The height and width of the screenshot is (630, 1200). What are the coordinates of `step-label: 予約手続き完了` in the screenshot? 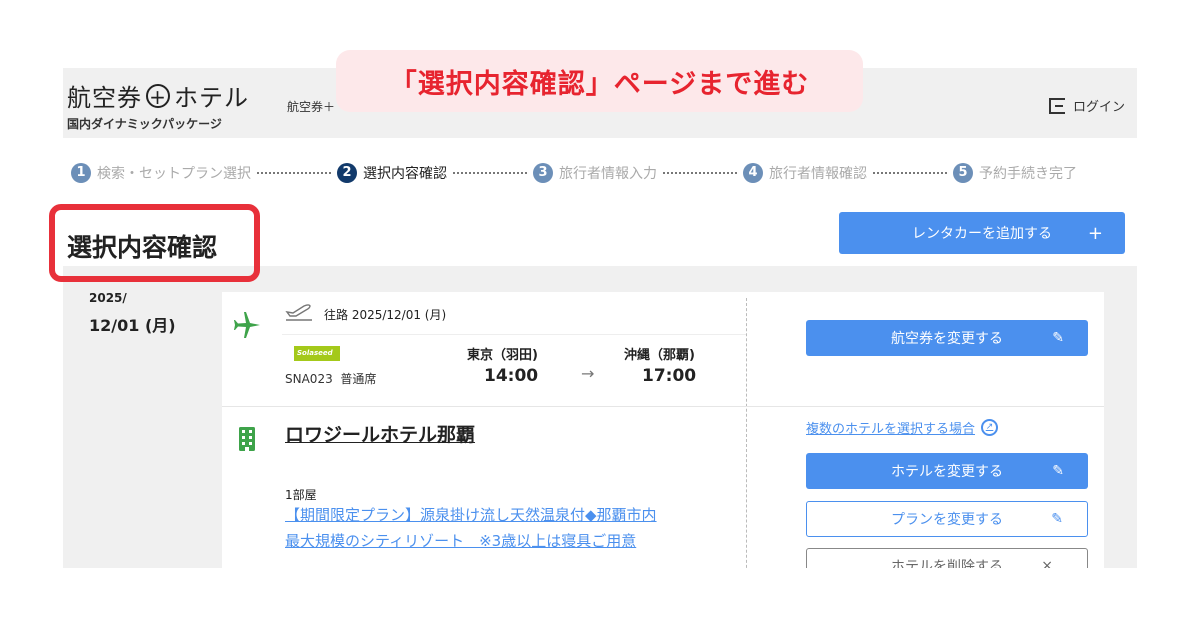 It's located at (1028, 174).